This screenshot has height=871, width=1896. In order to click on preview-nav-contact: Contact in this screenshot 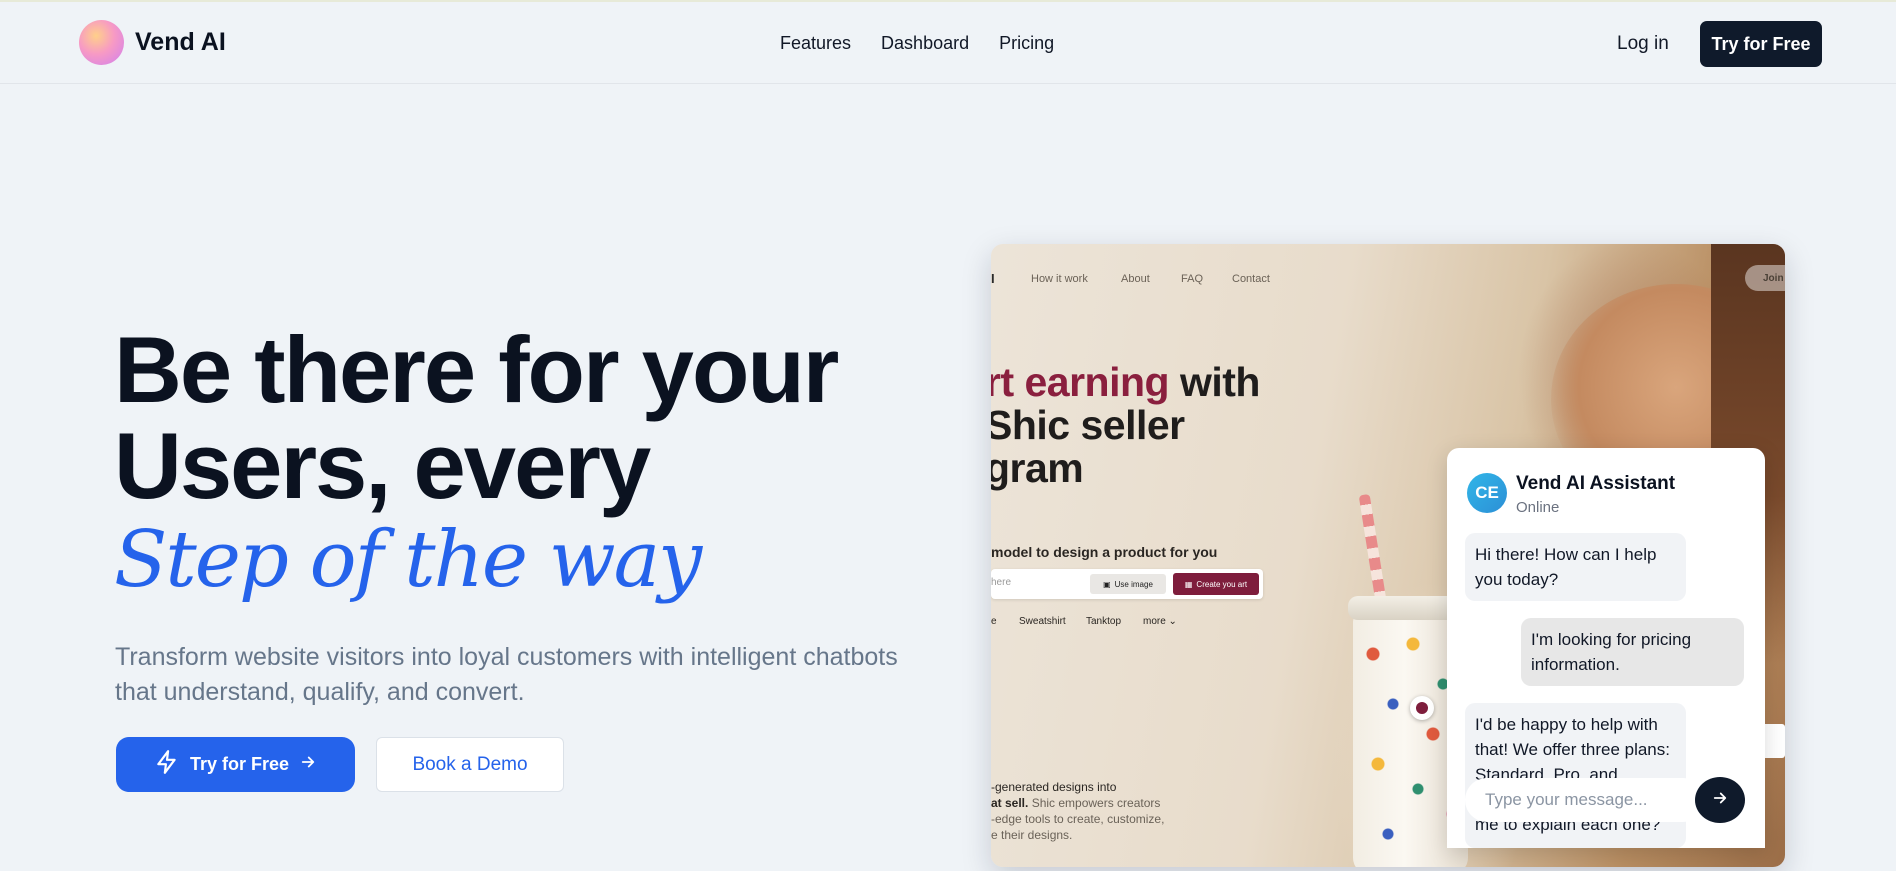, I will do `click(1251, 279)`.